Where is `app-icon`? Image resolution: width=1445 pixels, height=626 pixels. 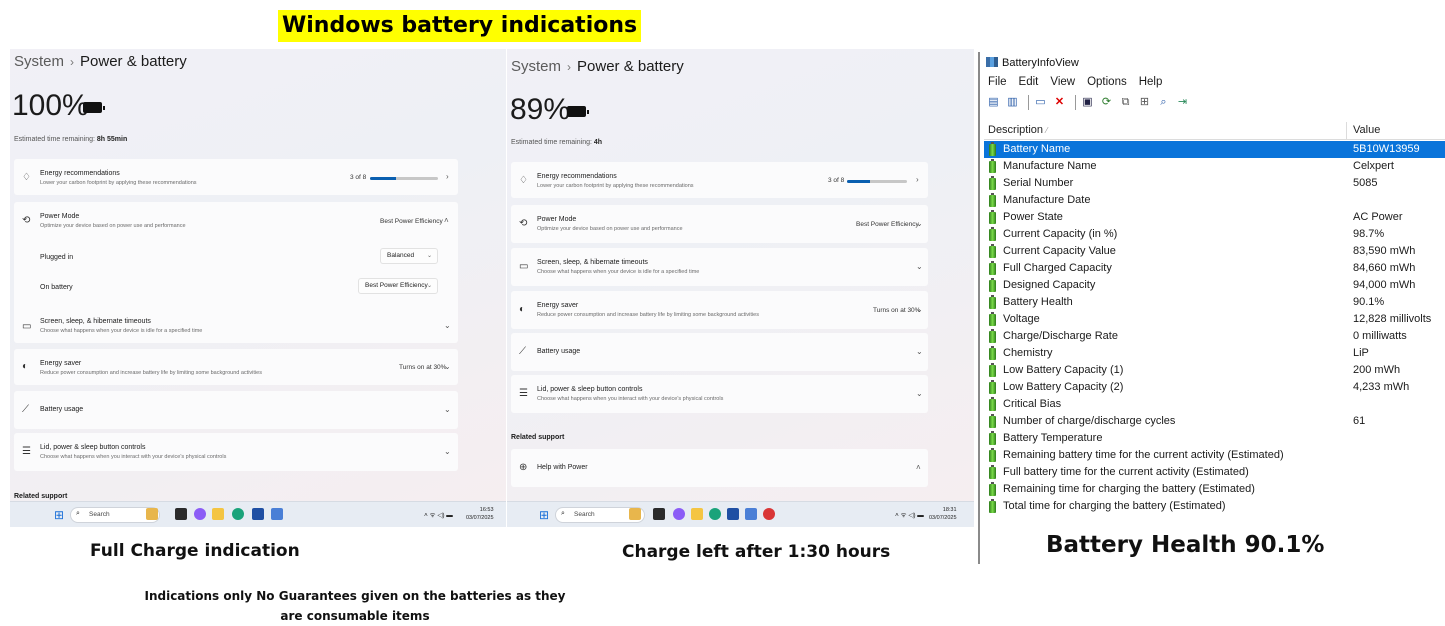
app-icon is located at coordinates (769, 514).